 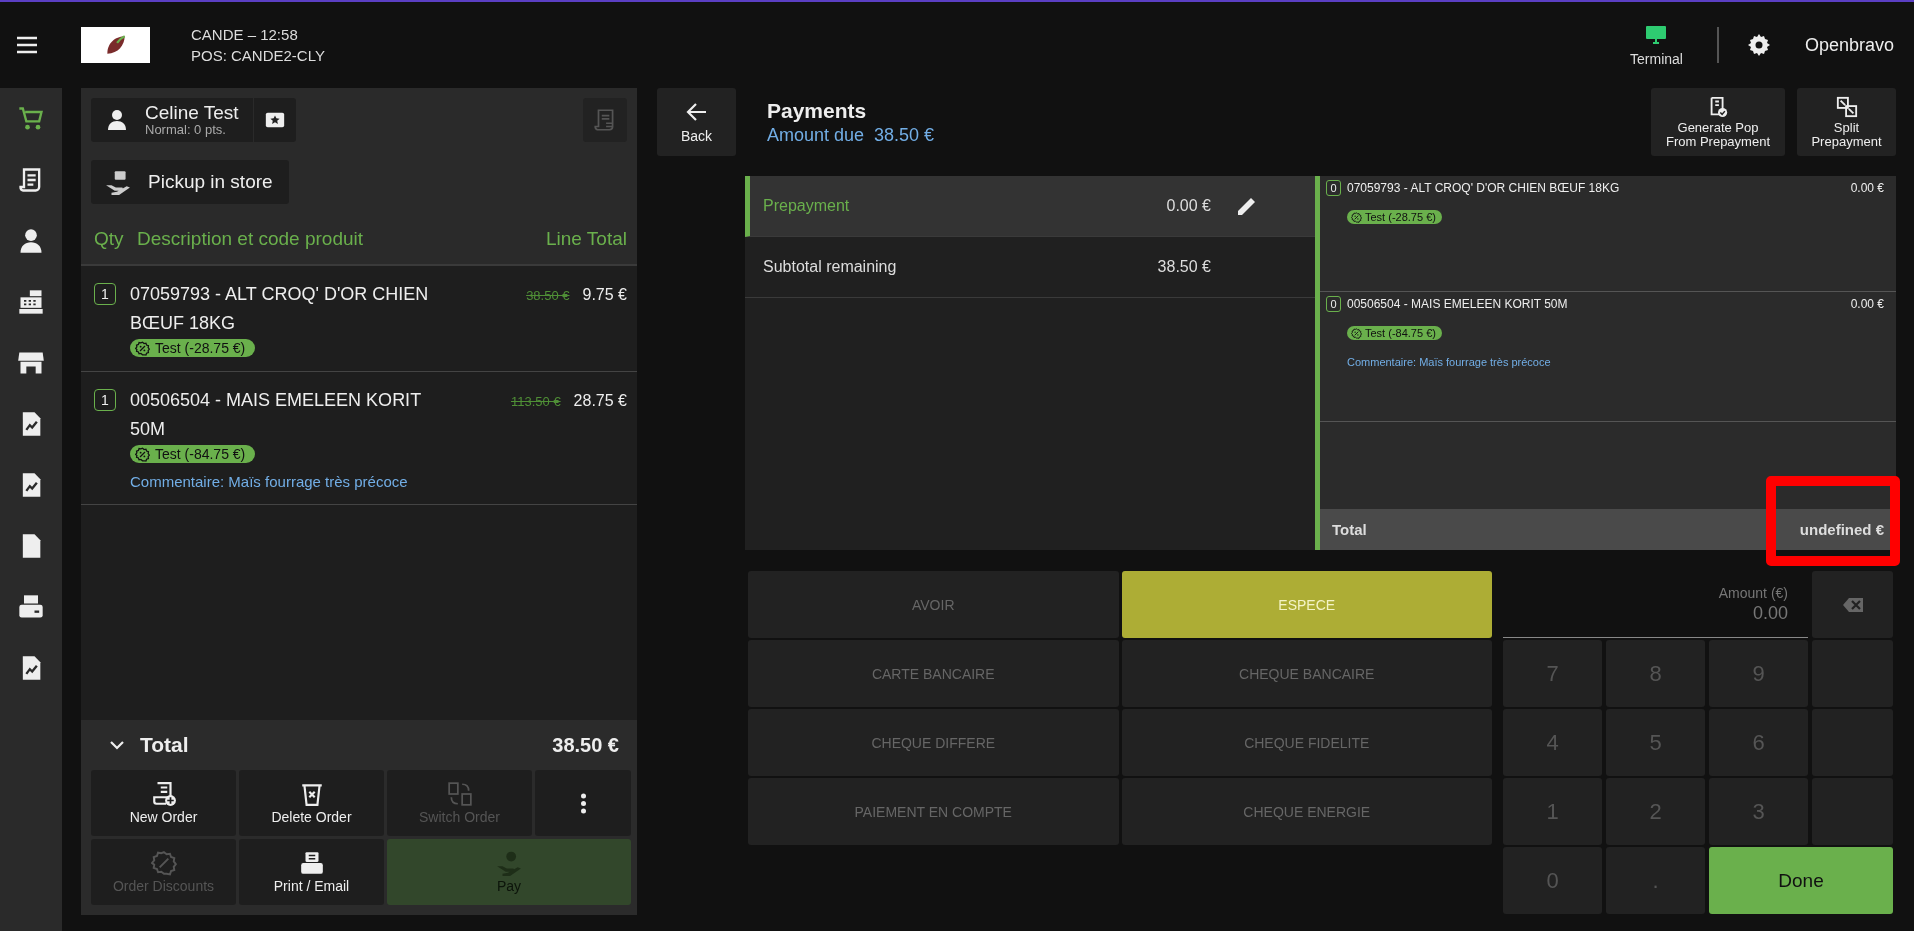 What do you see at coordinates (933, 673) in the screenshot?
I see `payment-method-button: CARTE BANCAIRE` at bounding box center [933, 673].